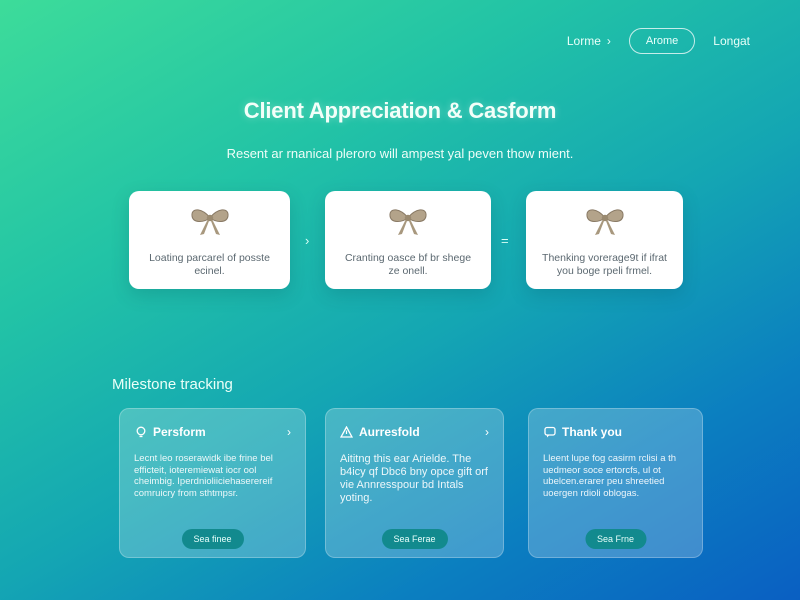 The height and width of the screenshot is (600, 800). What do you see at coordinates (209, 264) in the screenshot?
I see `step-text: Loating parcarel of posste ecinel.` at bounding box center [209, 264].